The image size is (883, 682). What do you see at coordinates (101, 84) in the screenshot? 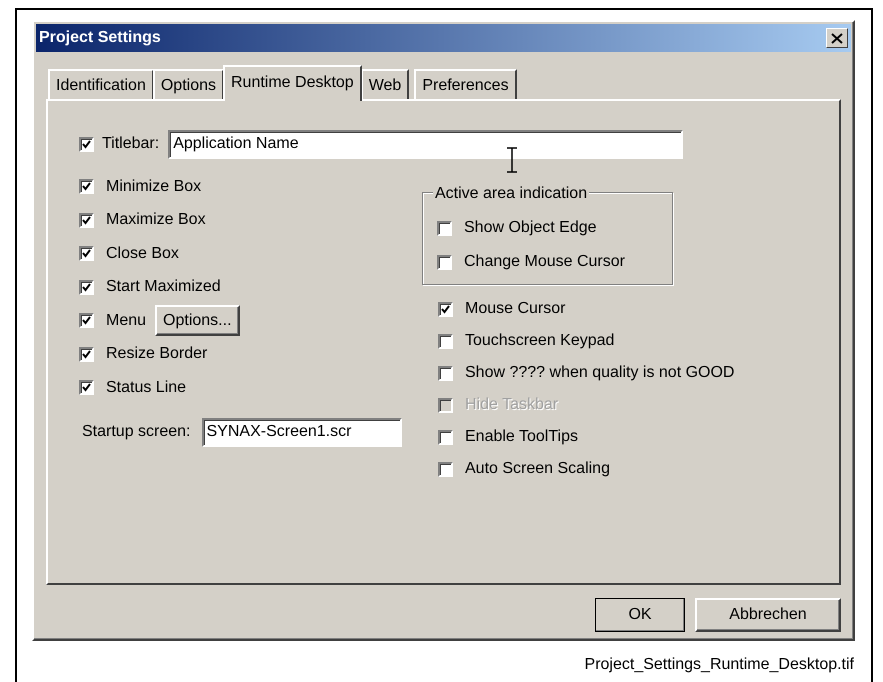
I see `tab: Identification` at bounding box center [101, 84].